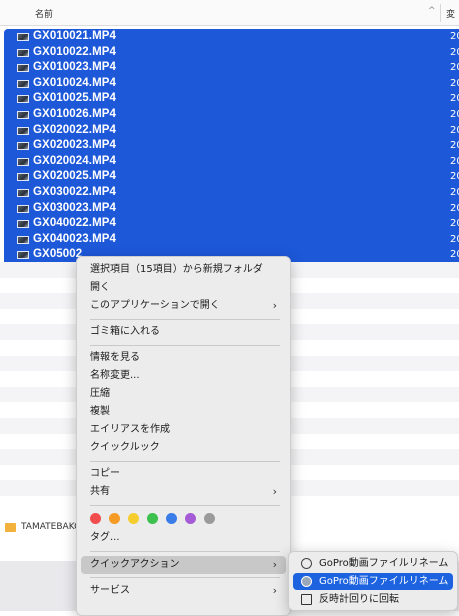  Describe the element at coordinates (125, 331) in the screenshot. I see `menu-item-label: ゴミ箱に入れる` at that location.